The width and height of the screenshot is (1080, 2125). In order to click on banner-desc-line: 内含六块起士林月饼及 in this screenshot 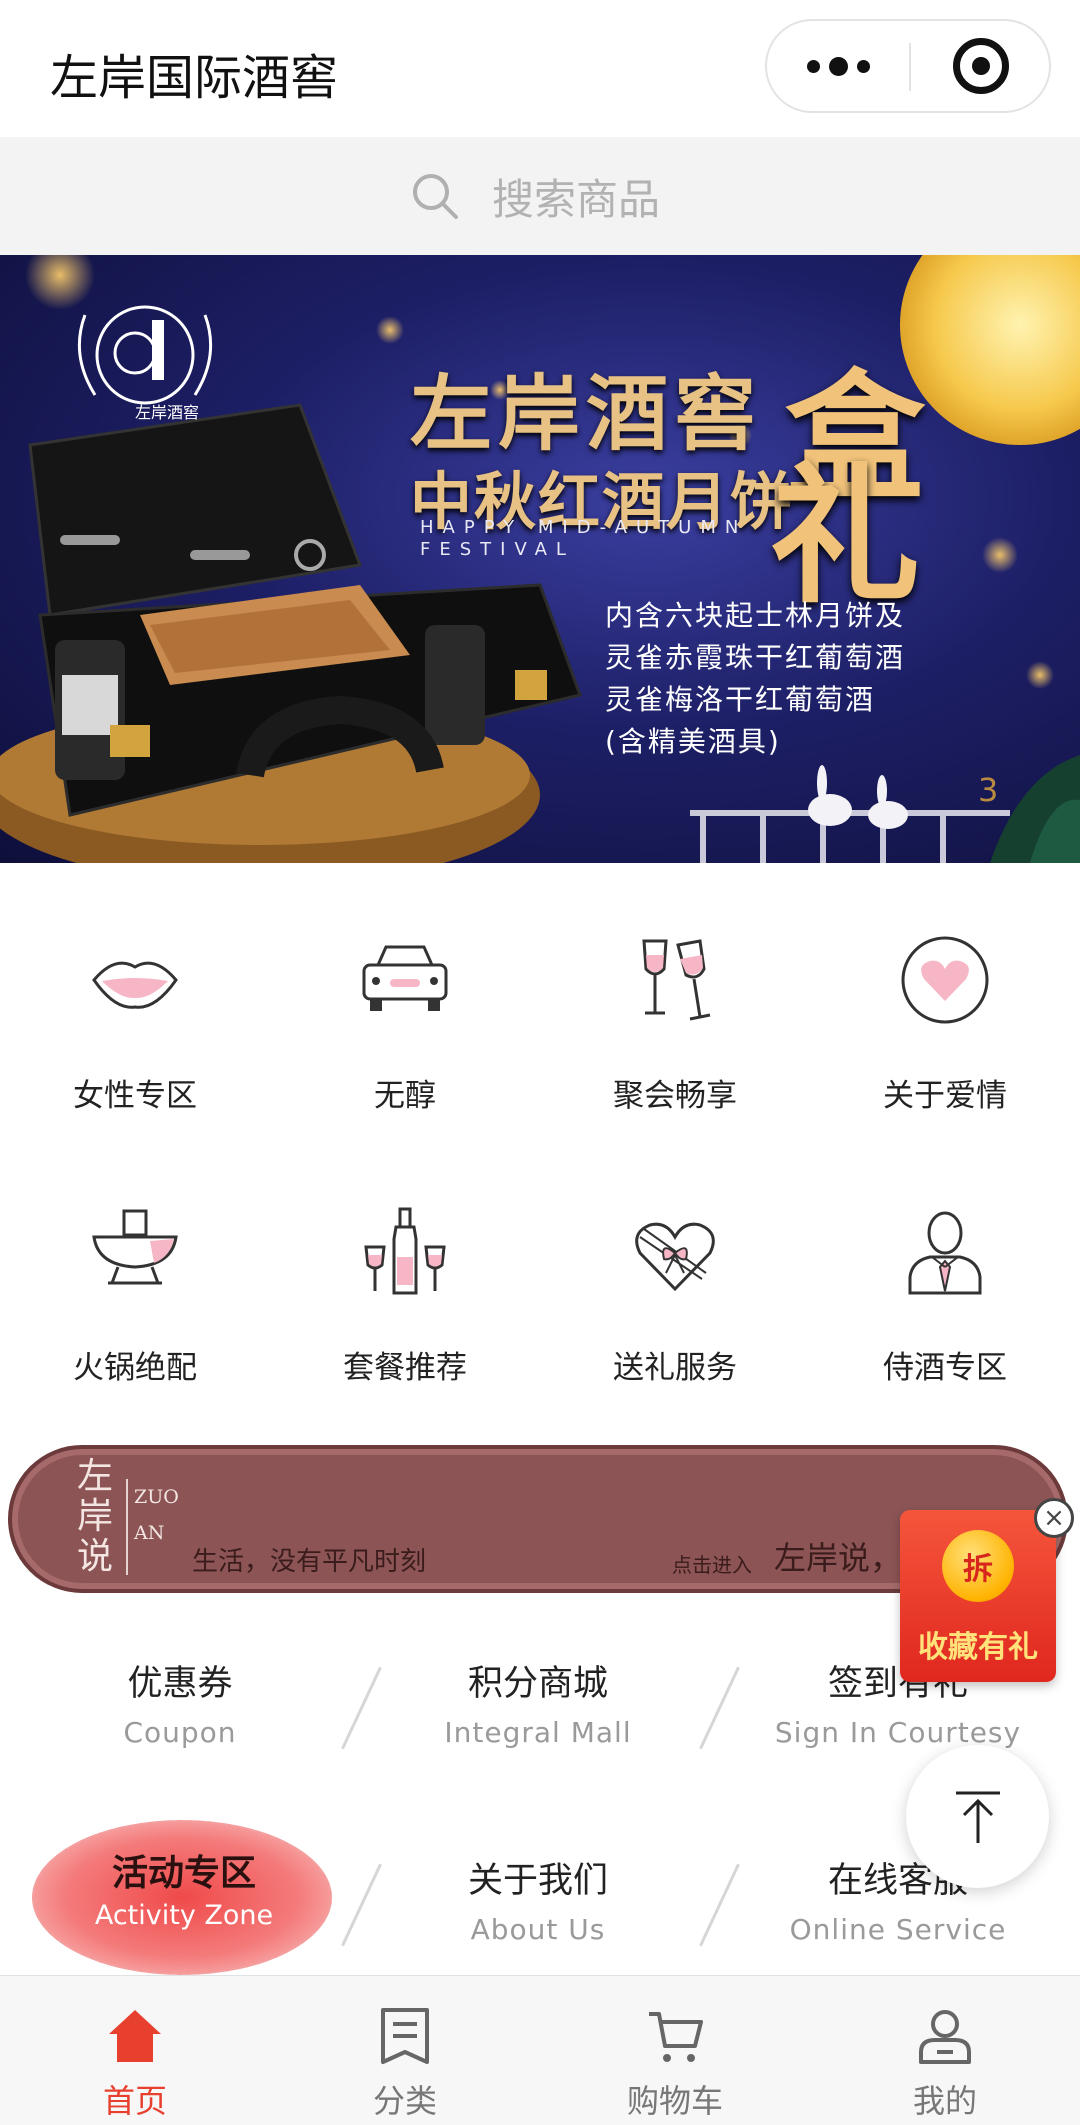, I will do `click(755, 615)`.